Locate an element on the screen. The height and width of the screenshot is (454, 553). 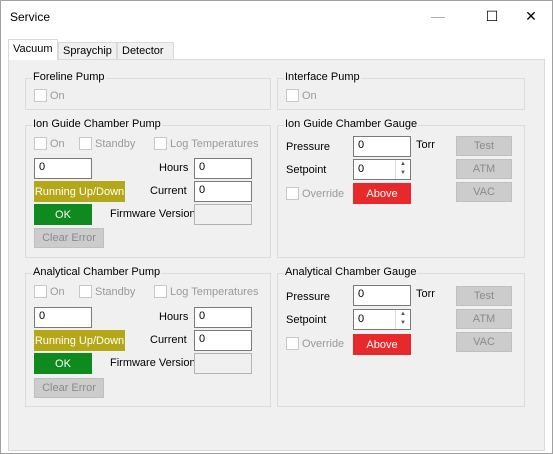
an-gauge-override-label: Override is located at coordinates (323, 343).